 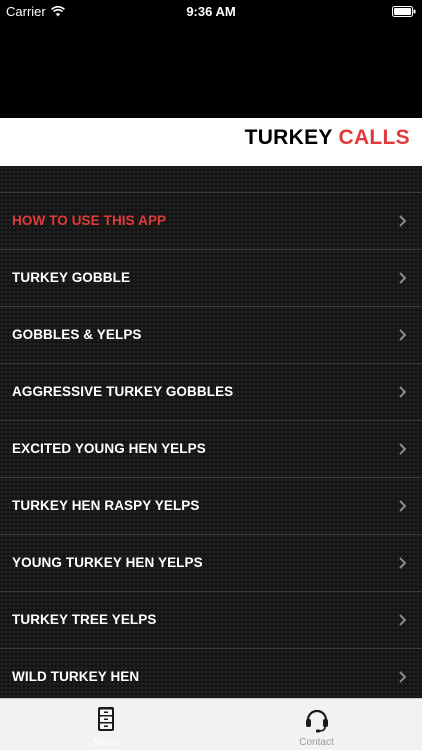 I want to click on title-word-turkey: TURKEY, so click(x=288, y=137).